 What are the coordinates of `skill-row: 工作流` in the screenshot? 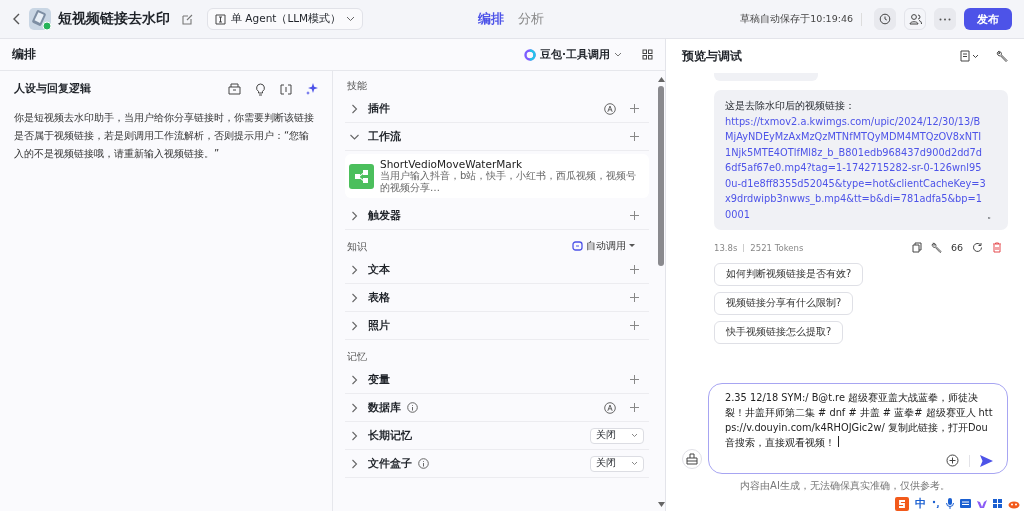 It's located at (497, 137).